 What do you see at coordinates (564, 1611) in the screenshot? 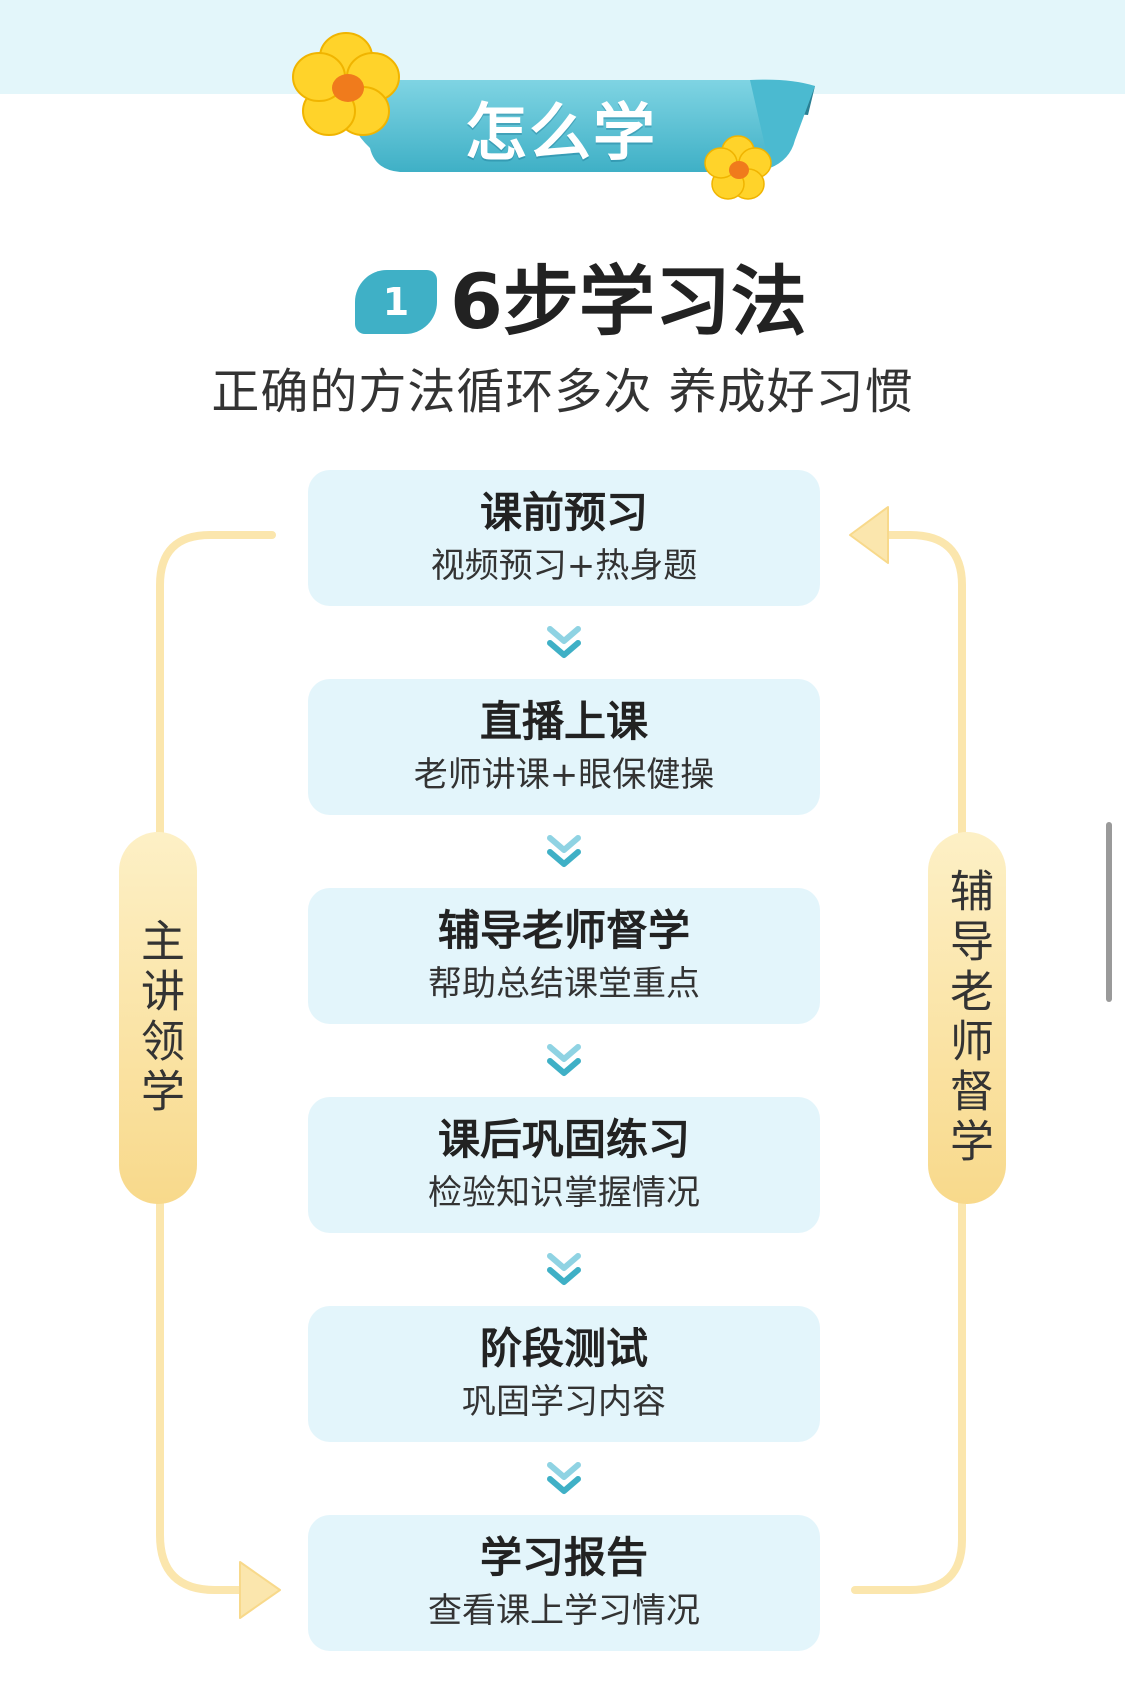
I see `step-desc: 查看课上学习情况` at bounding box center [564, 1611].